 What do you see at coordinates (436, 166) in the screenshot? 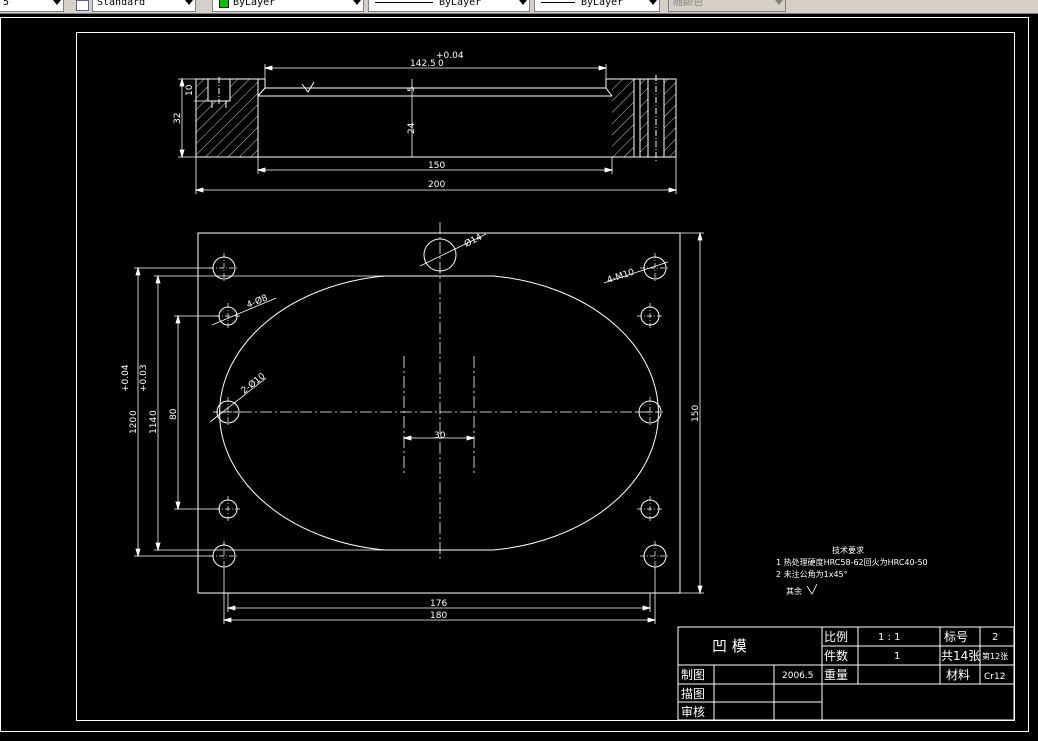
I see `dim-bottom-150: 150` at bounding box center [436, 166].